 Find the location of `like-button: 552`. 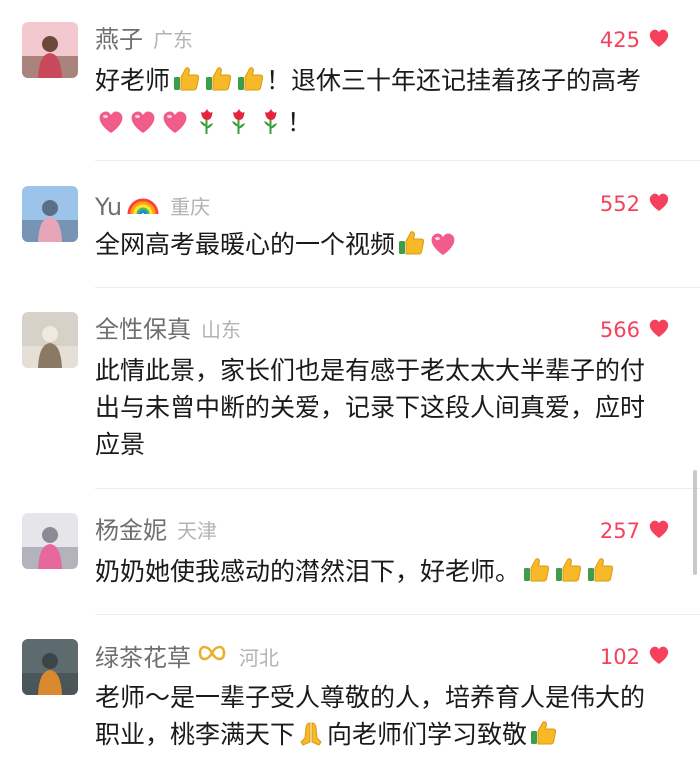

like-button: 552 is located at coordinates (635, 204).